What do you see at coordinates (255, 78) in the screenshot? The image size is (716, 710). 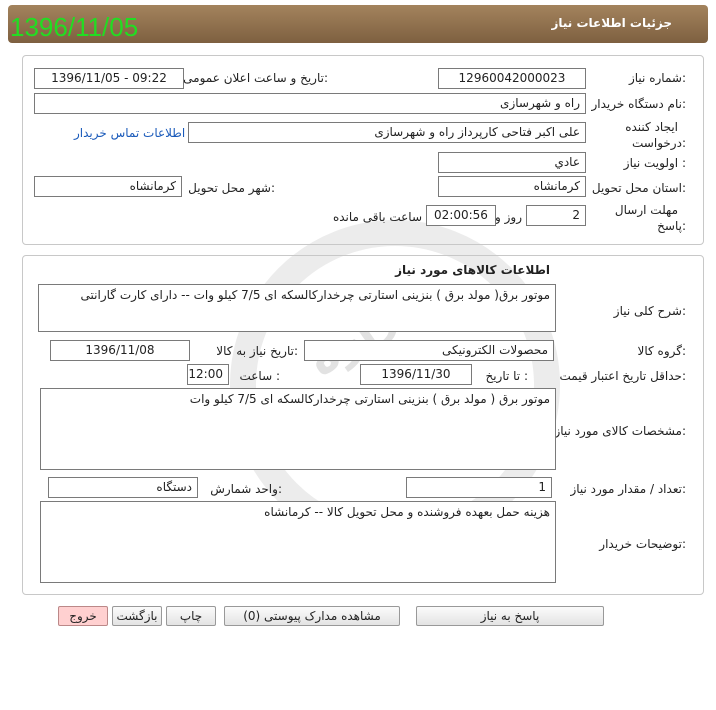 I see `announce-label: تاریخ و ساعت اعلان عمومی:` at bounding box center [255, 78].